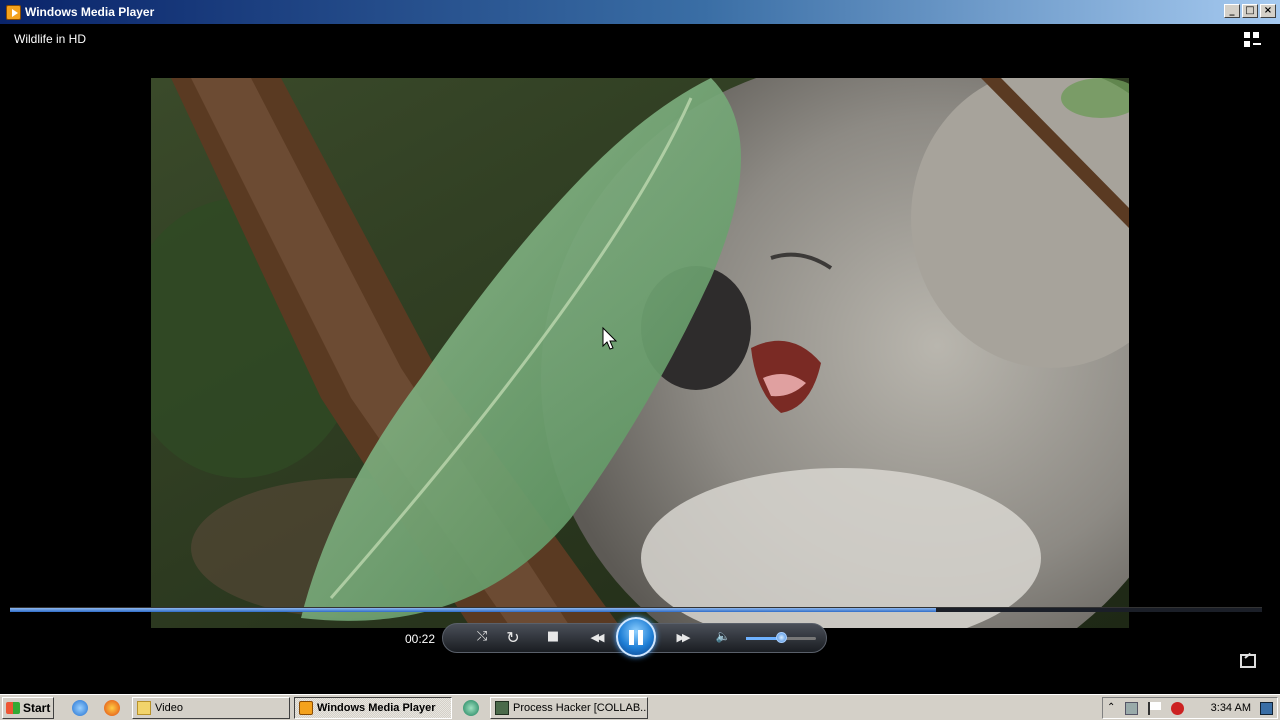  Describe the element at coordinates (169, 708) in the screenshot. I see `taskbar-button-label: Video` at that location.